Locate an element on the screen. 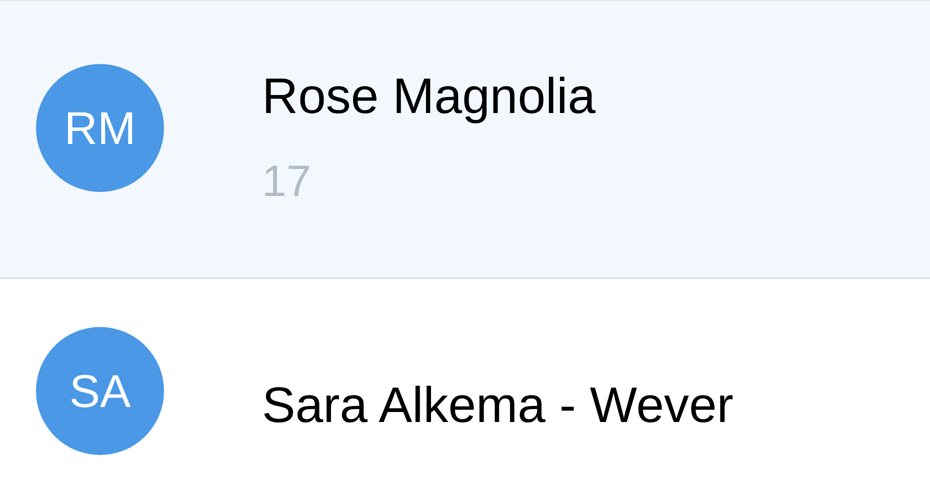 This screenshot has width=930, height=498. avatar-initials: RM is located at coordinates (100, 128).